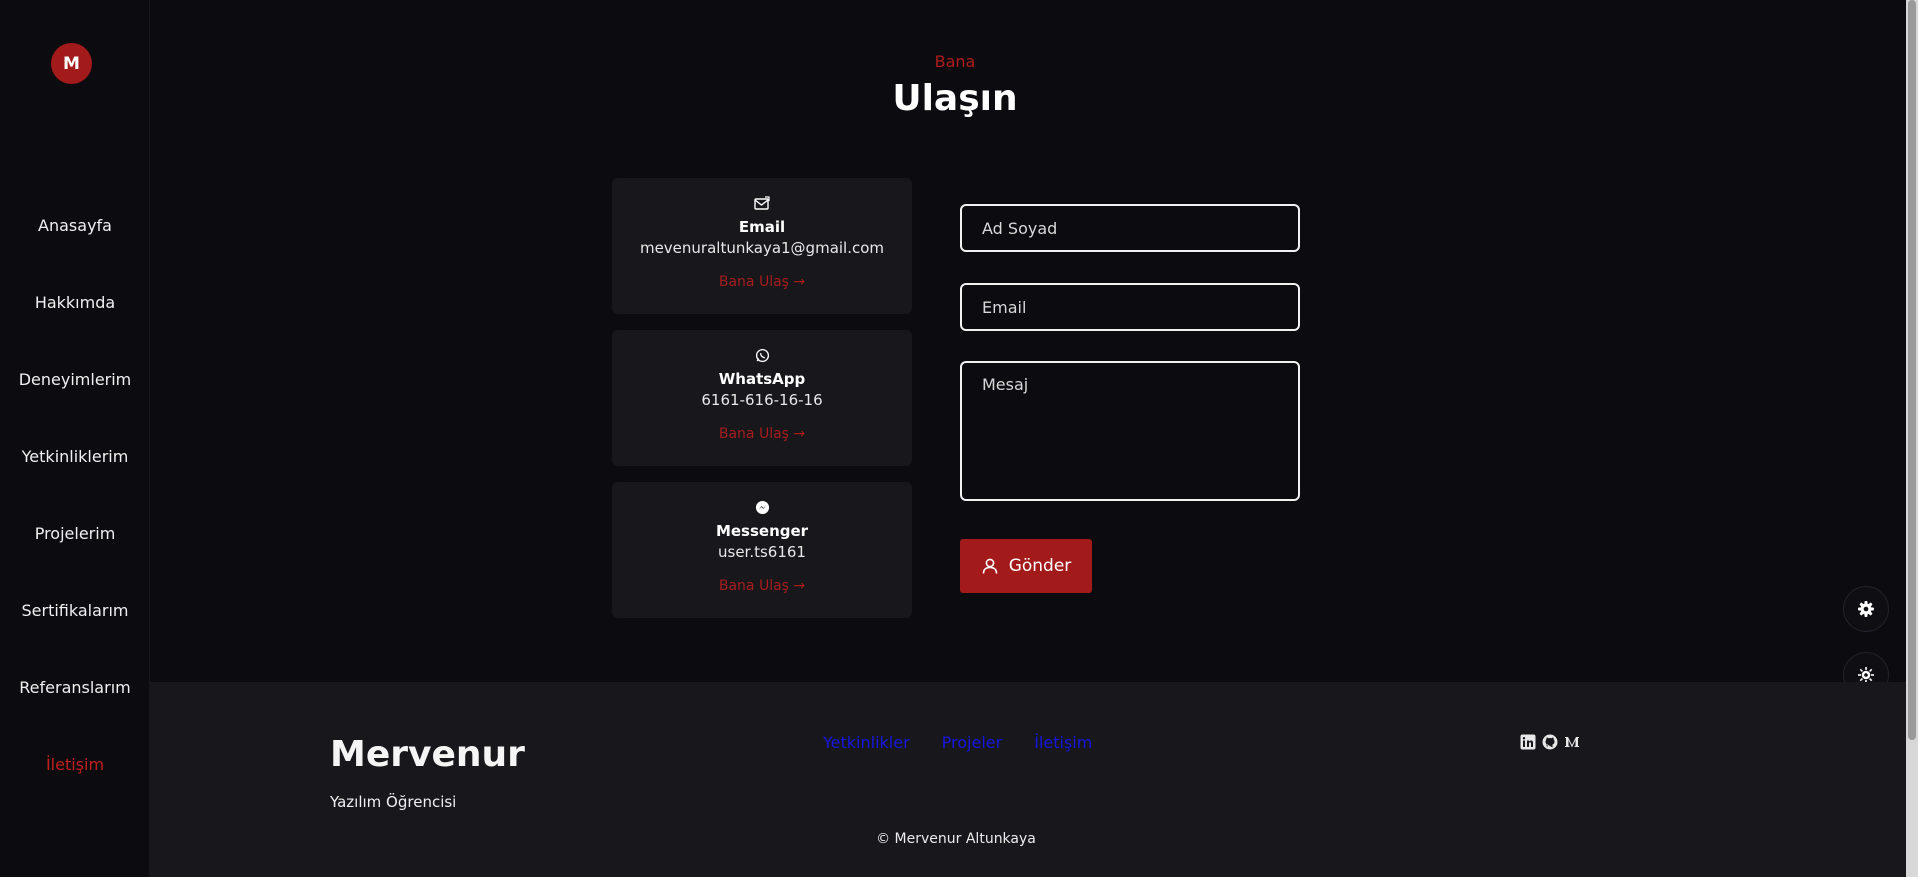 The width and height of the screenshot is (1918, 877). What do you see at coordinates (1912, 370) in the screenshot?
I see `scrollbar-thumb` at bounding box center [1912, 370].